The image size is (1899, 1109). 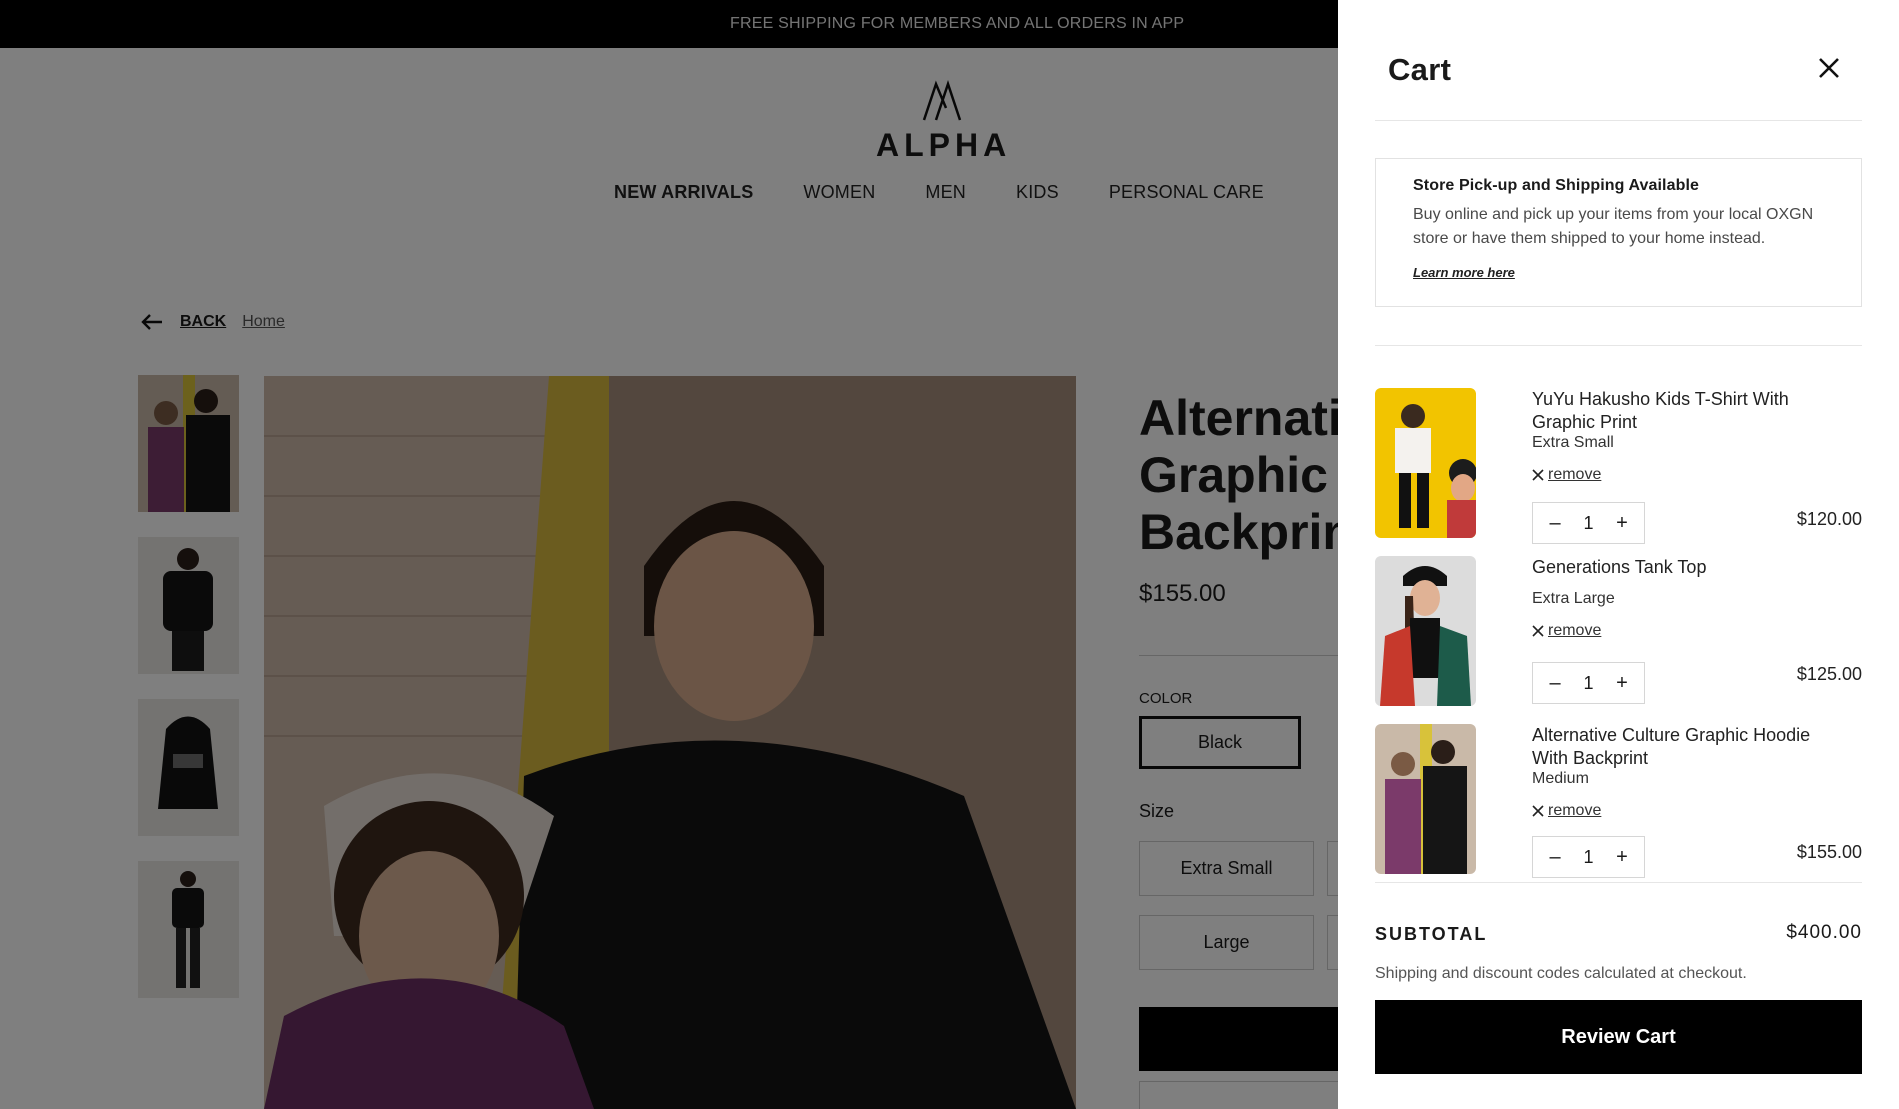 I want to click on item-variant: Medium, so click(x=1560, y=778).